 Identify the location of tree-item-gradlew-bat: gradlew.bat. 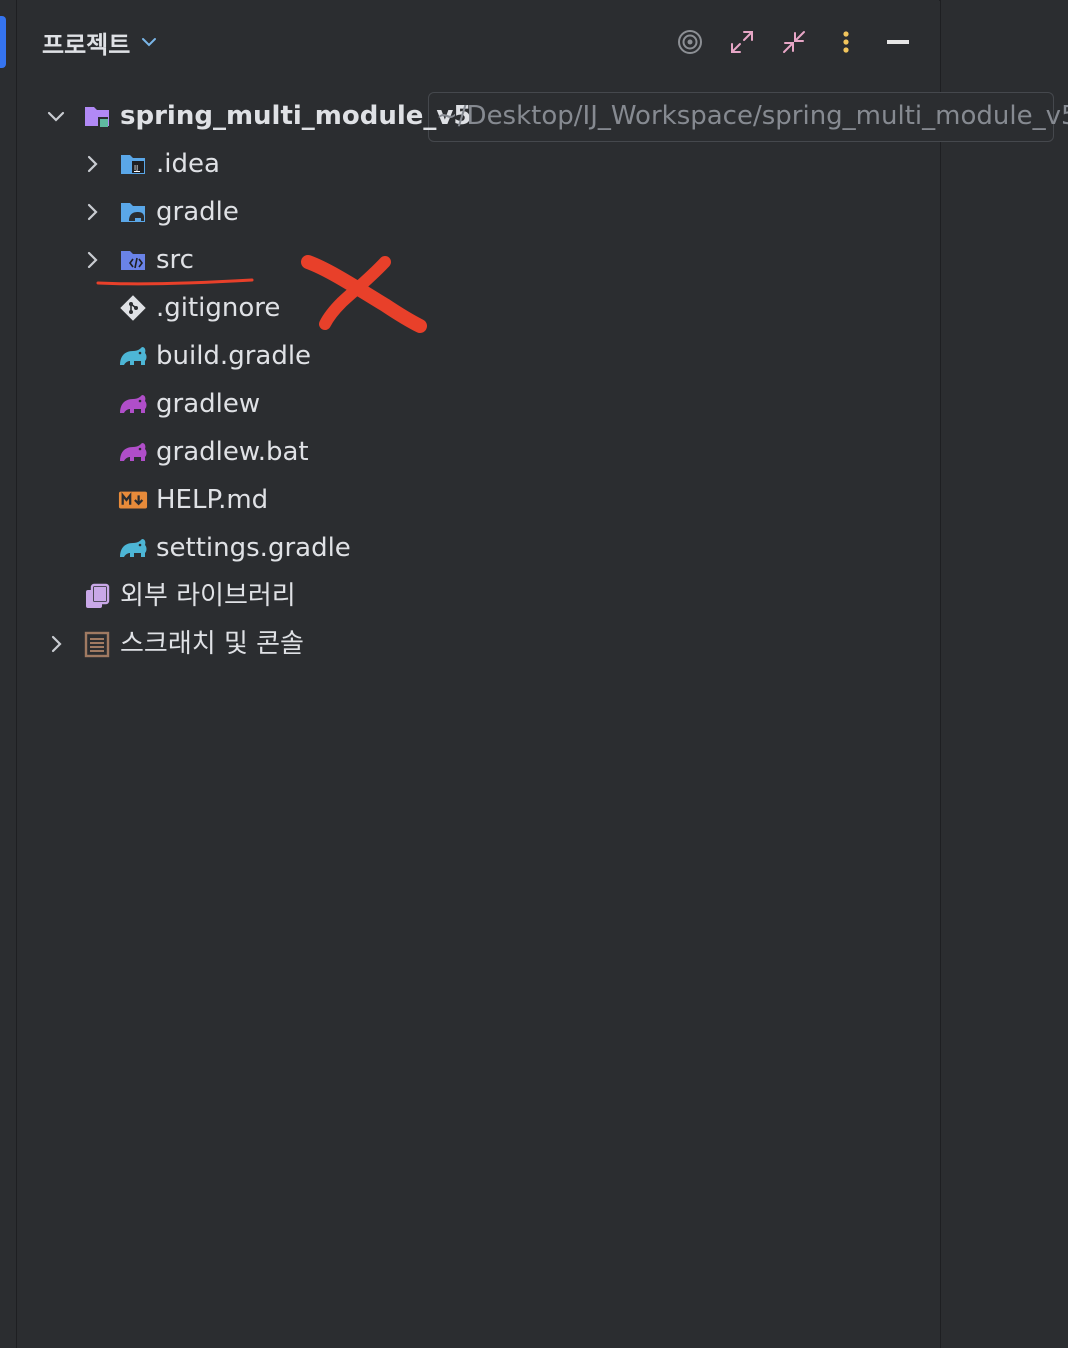
(450, 452).